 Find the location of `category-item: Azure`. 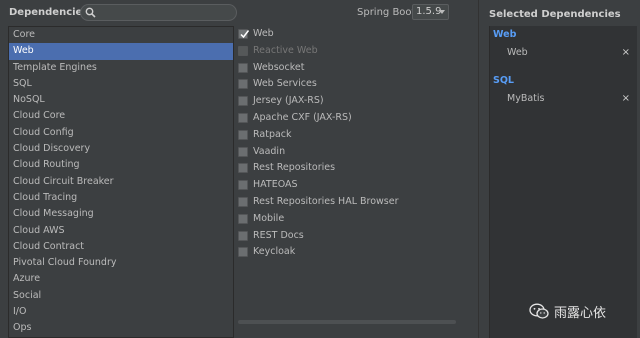

category-item: Azure is located at coordinates (121, 279).